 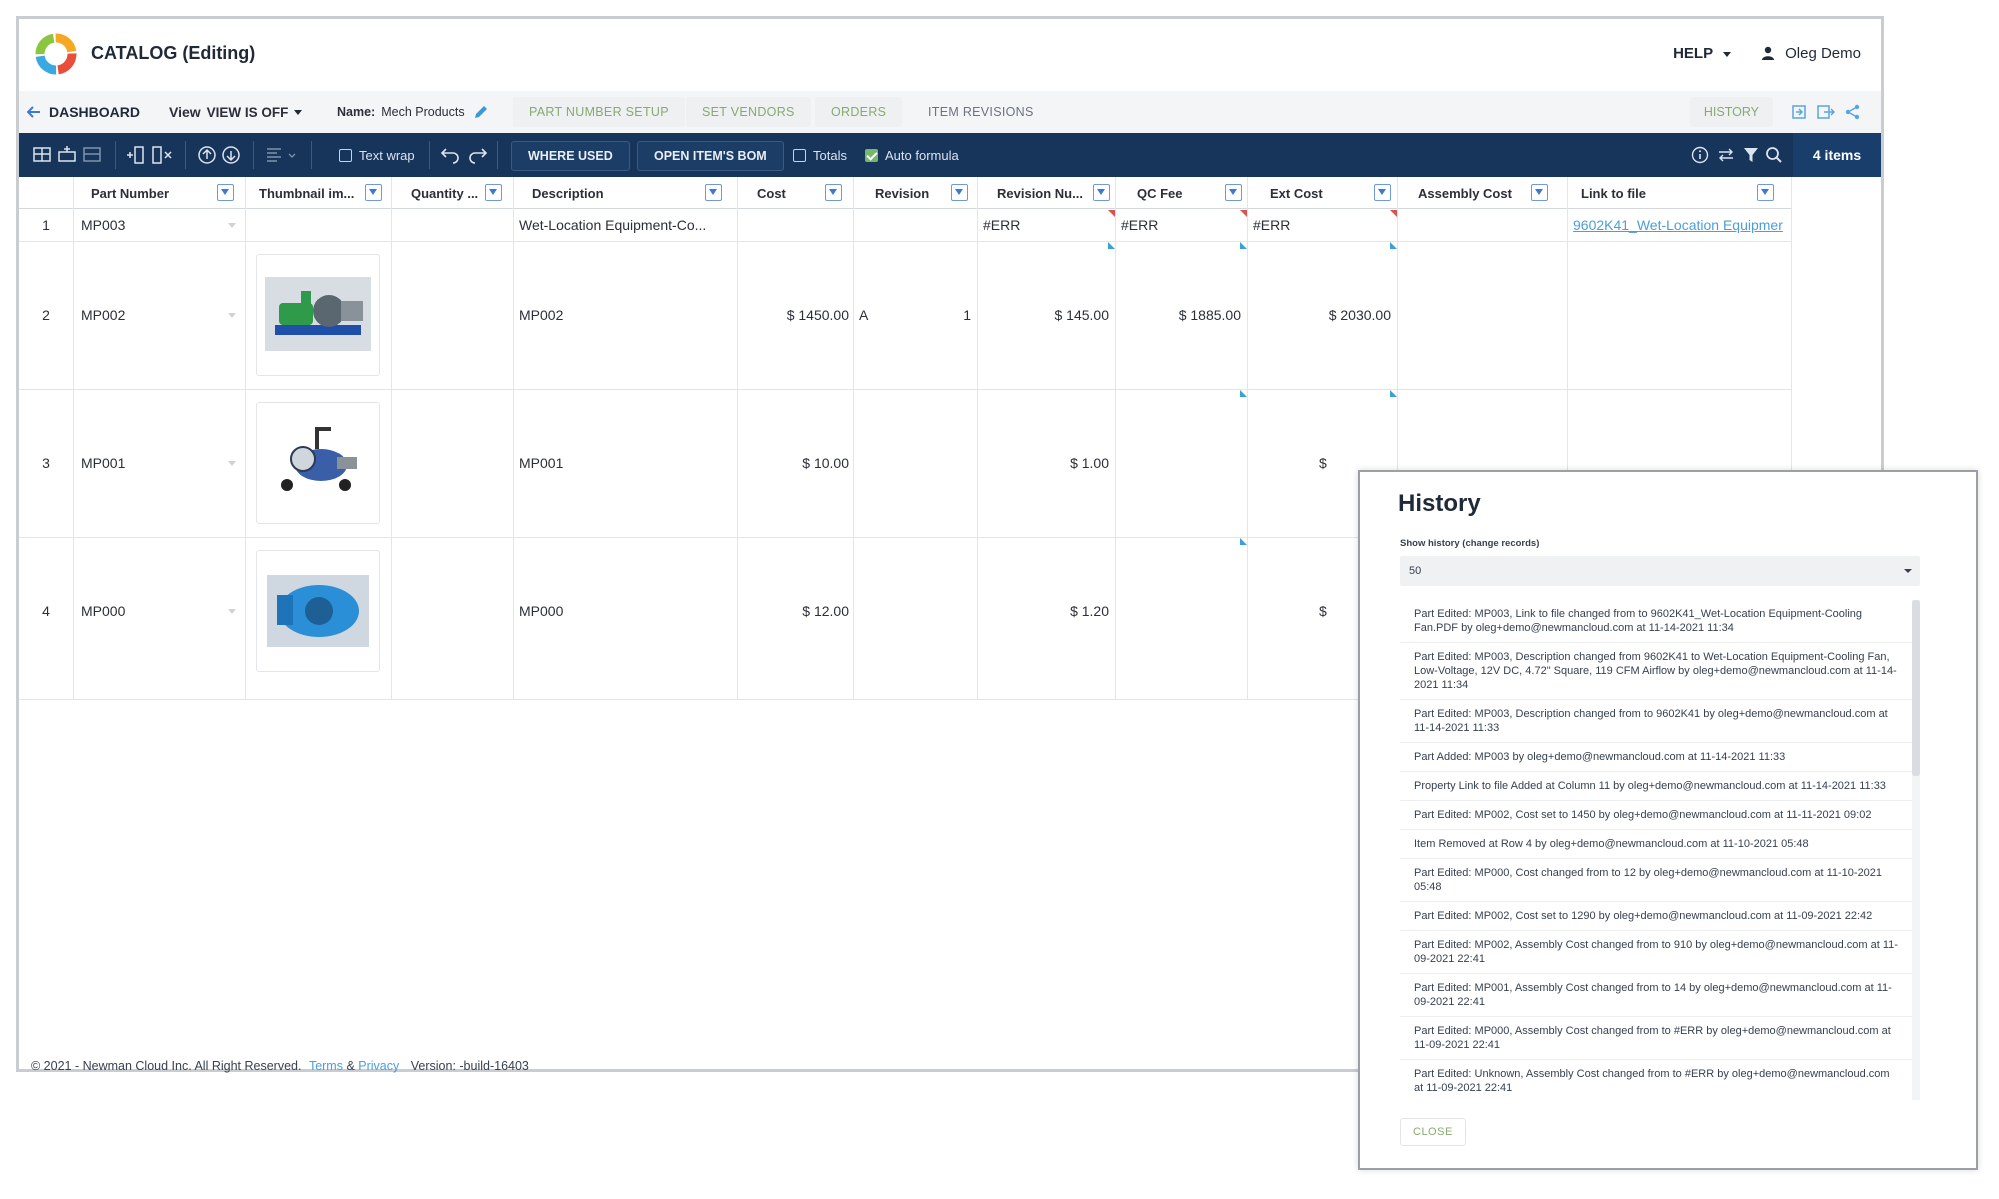 What do you see at coordinates (1726, 155) in the screenshot?
I see `swap-icon` at bounding box center [1726, 155].